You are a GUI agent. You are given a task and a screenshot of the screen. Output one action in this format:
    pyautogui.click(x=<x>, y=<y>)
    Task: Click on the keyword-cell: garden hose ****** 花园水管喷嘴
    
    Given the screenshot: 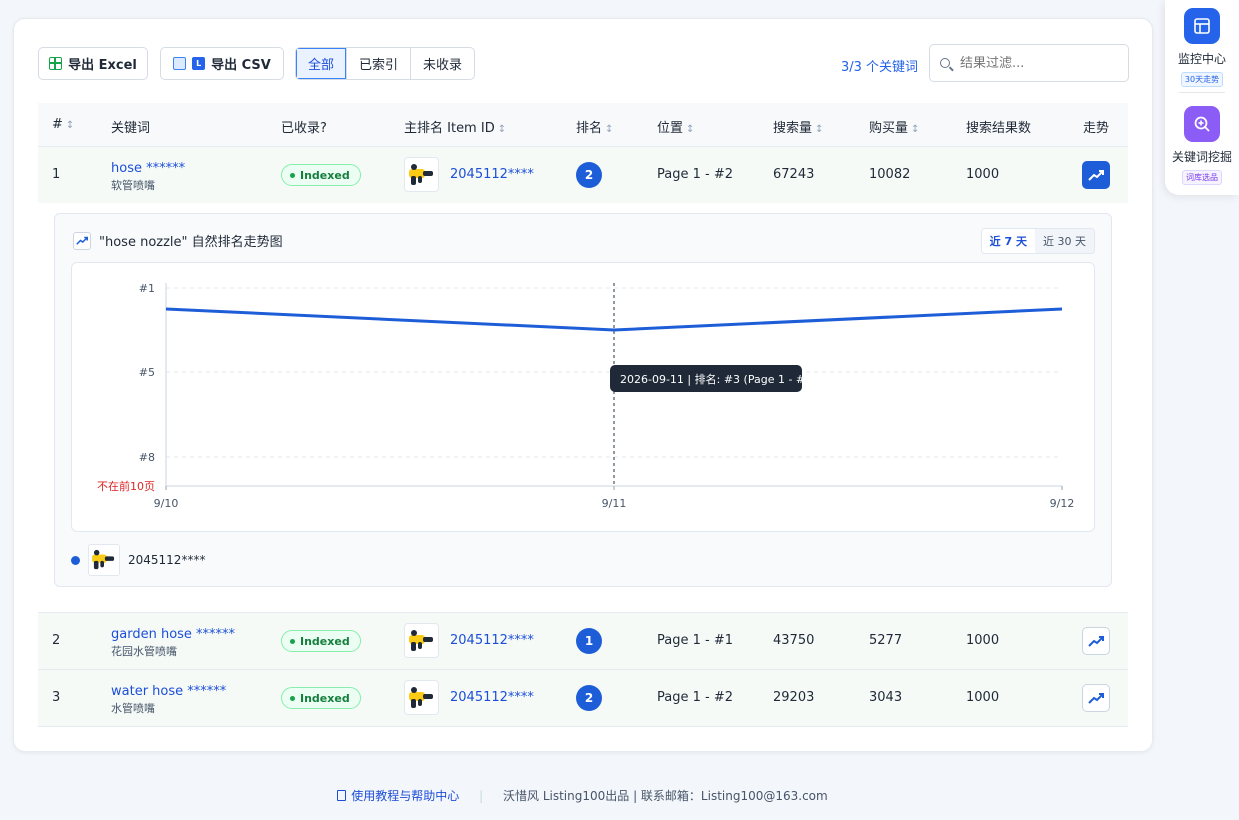 What is the action you would take?
    pyautogui.click(x=173, y=643)
    